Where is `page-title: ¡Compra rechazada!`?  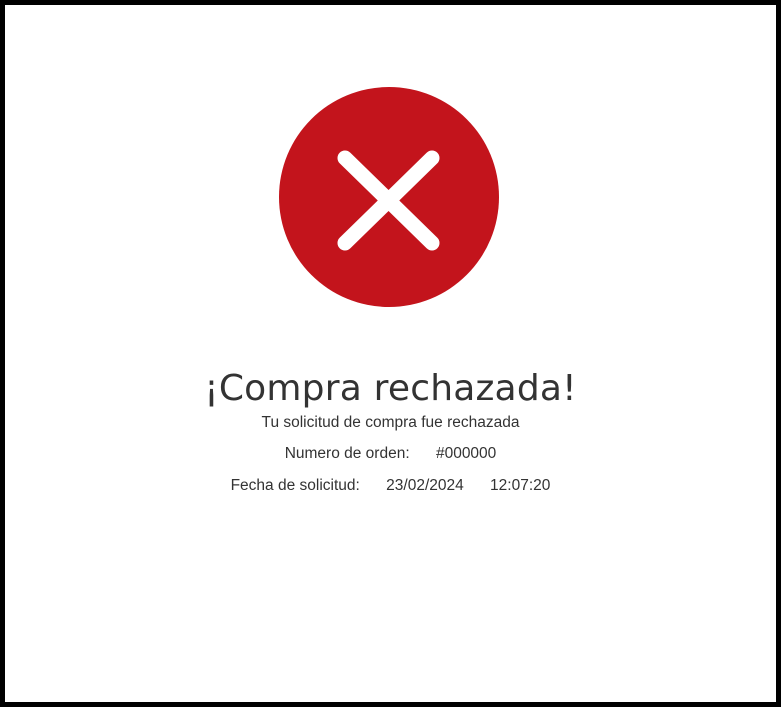
page-title: ¡Compra rechazada! is located at coordinates (390, 388).